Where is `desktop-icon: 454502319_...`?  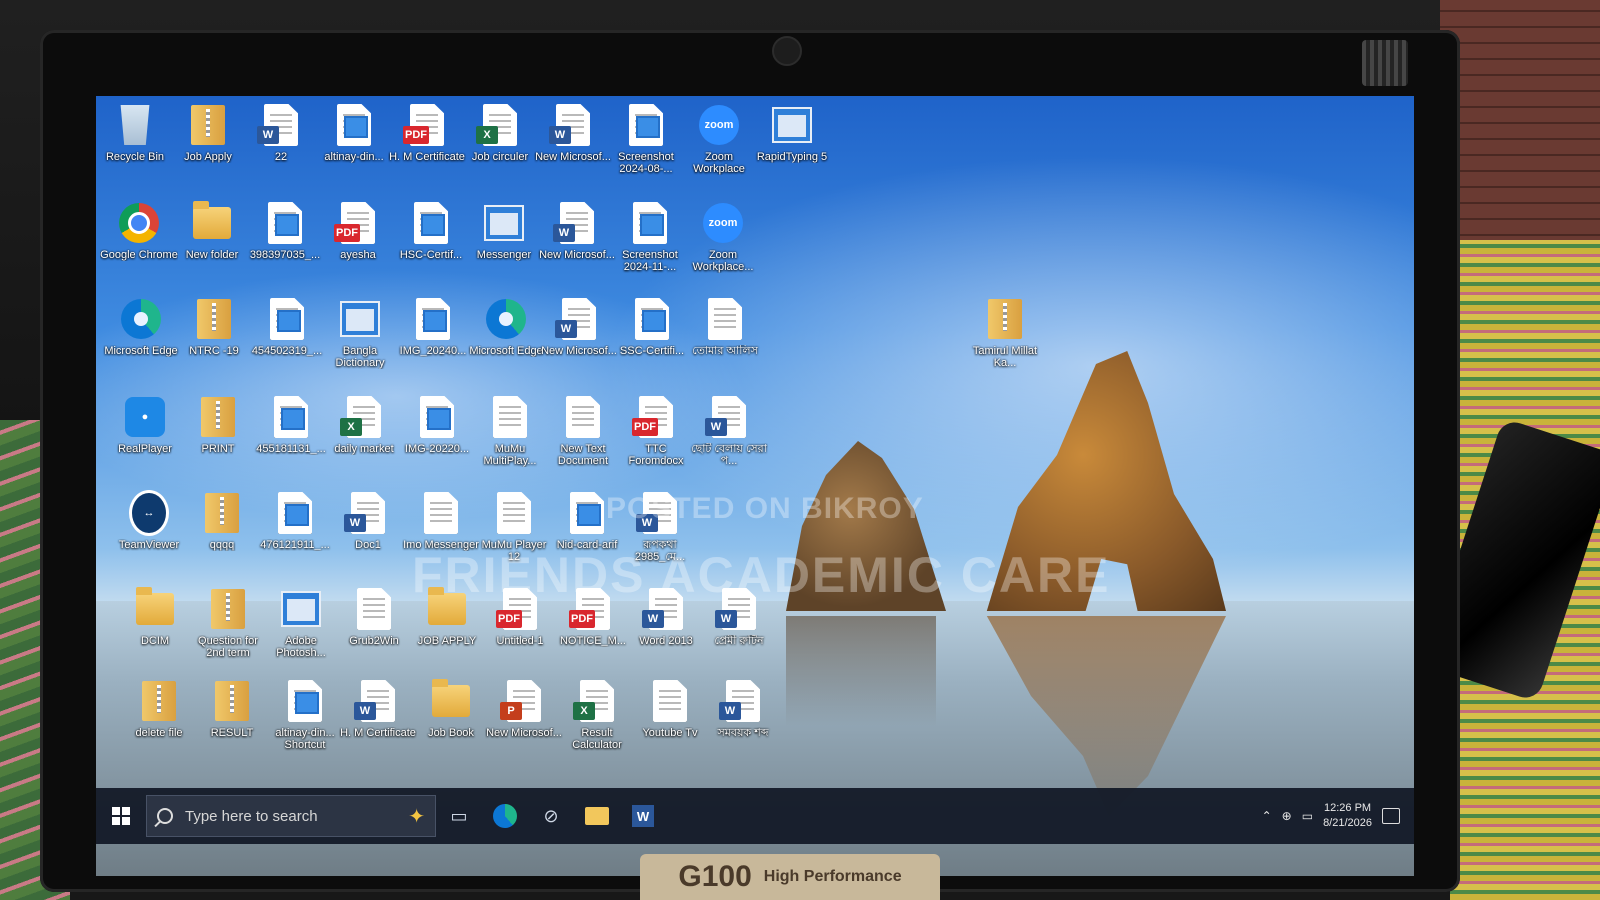
desktop-icon: 454502319_... is located at coordinates (287, 342).